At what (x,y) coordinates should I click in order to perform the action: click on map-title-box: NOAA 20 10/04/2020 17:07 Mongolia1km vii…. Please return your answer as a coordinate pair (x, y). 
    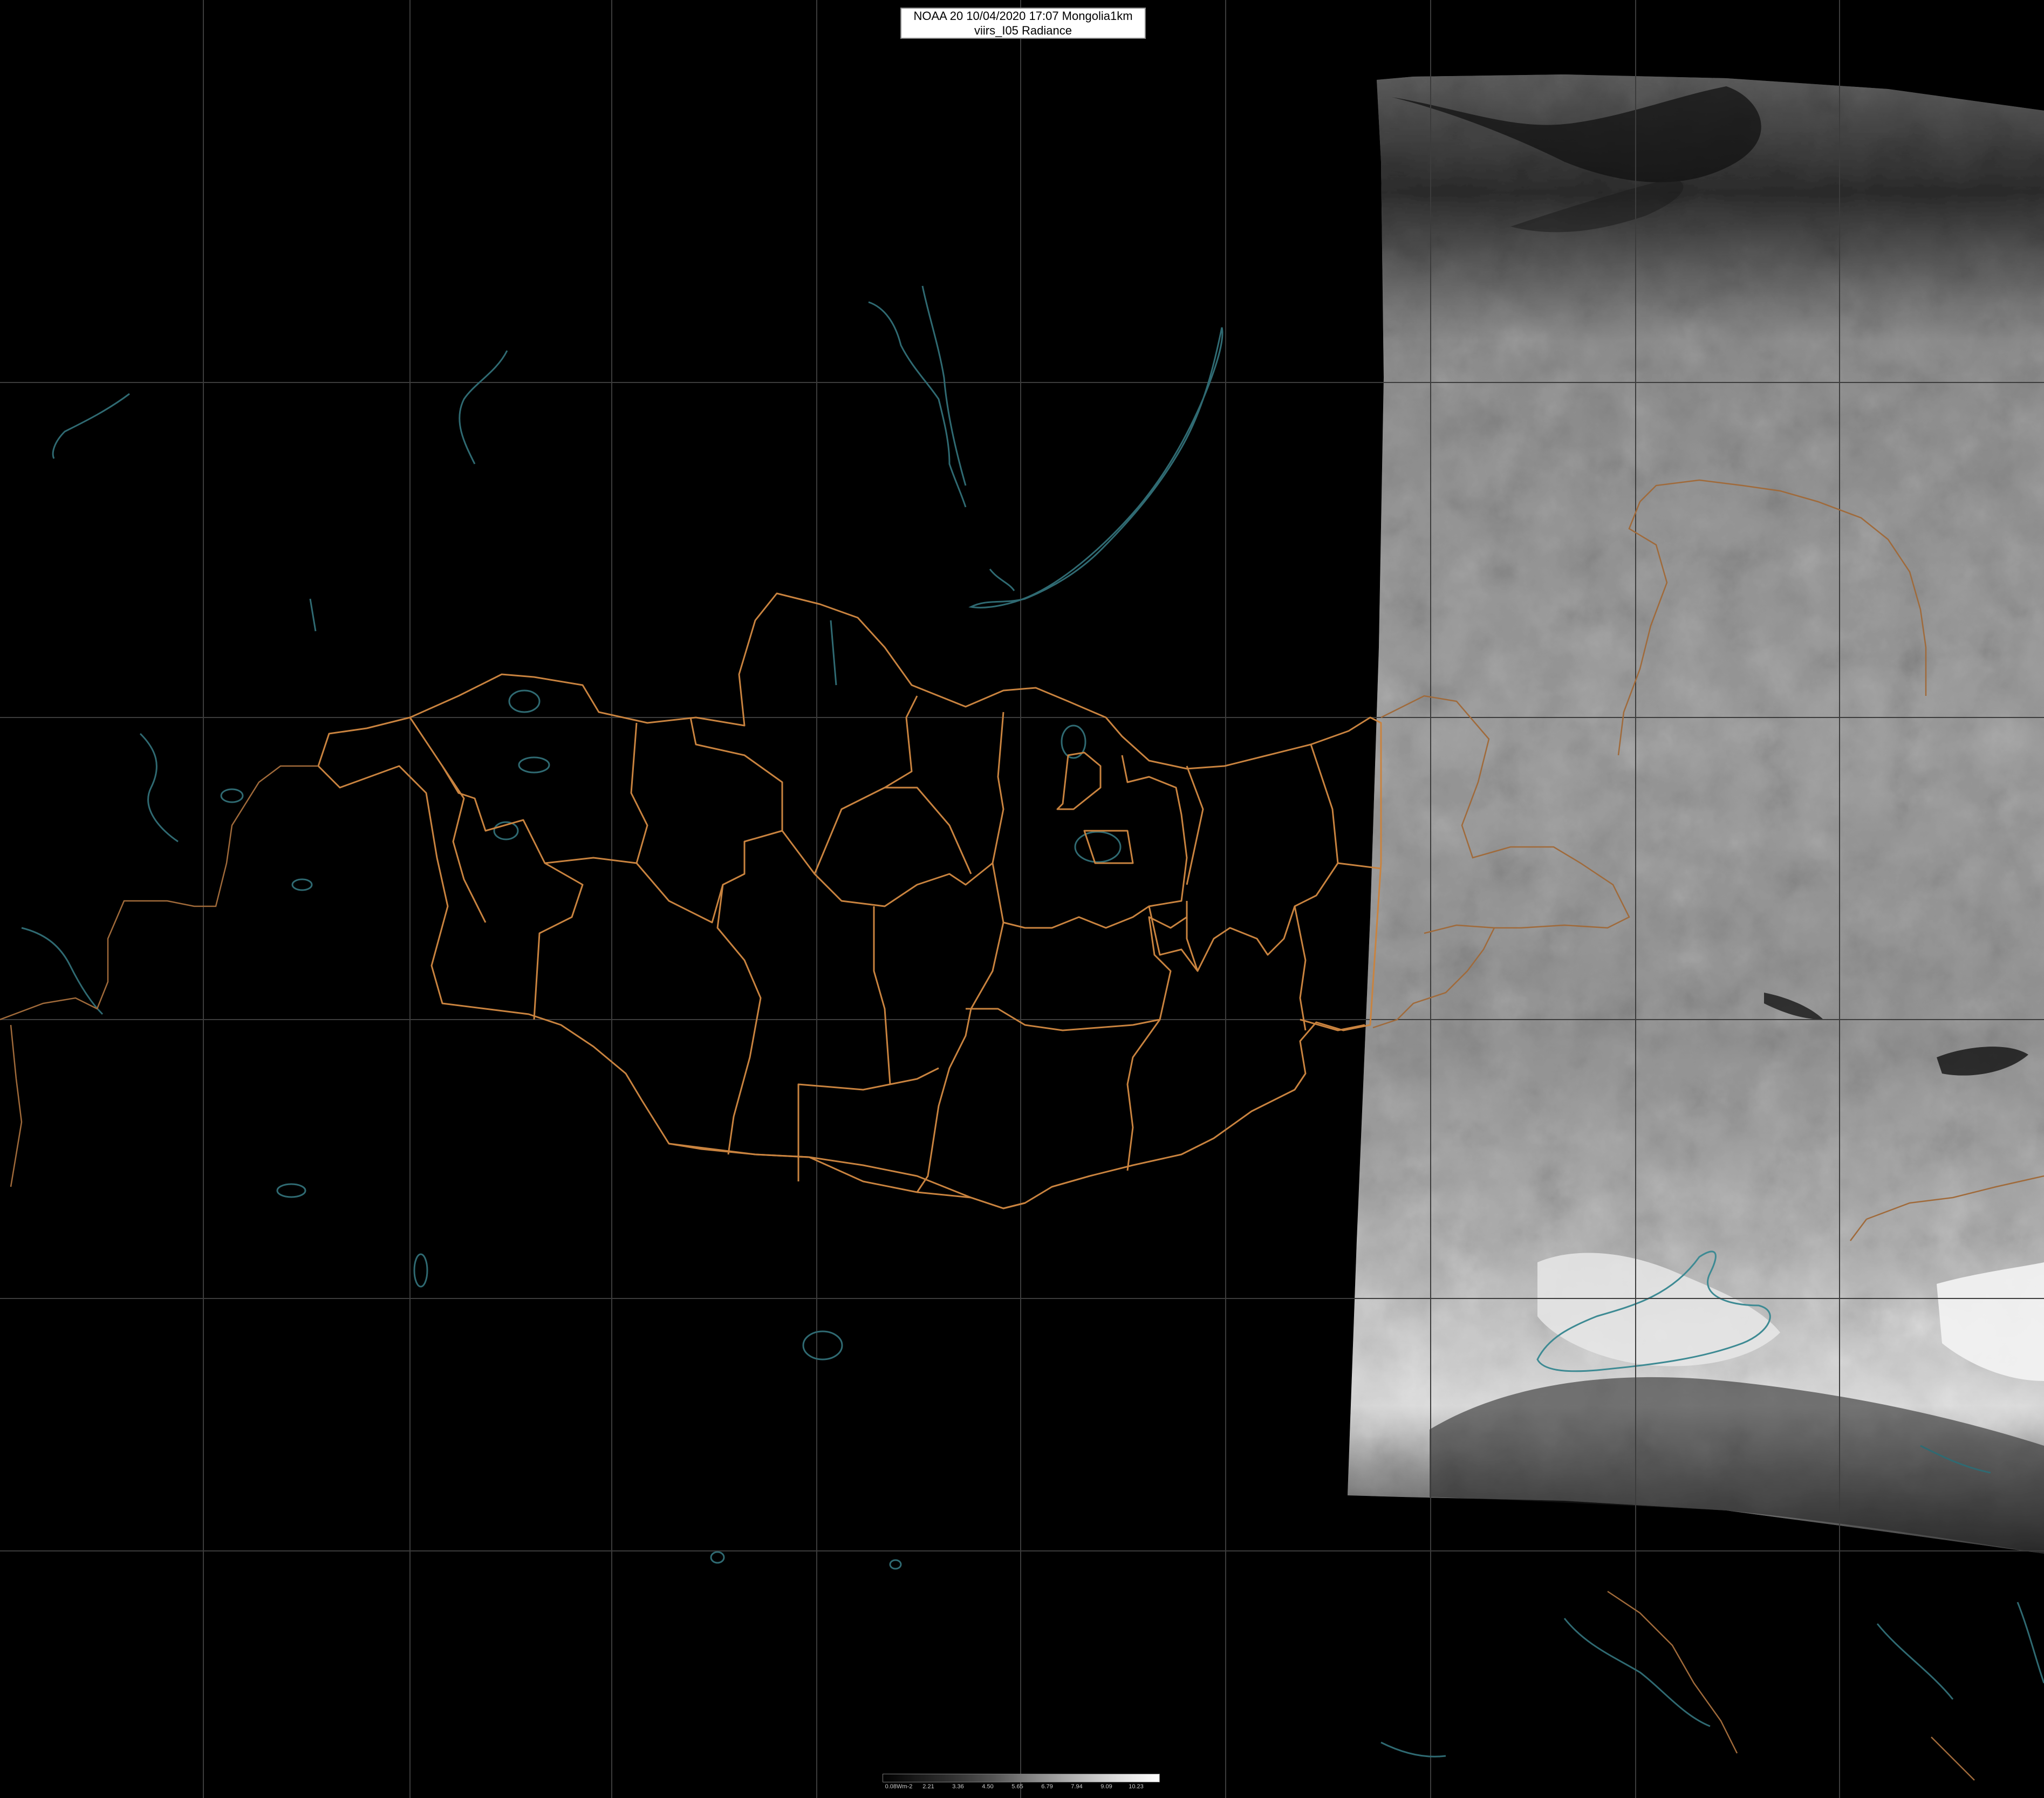
    Looking at the image, I should click on (1023, 24).